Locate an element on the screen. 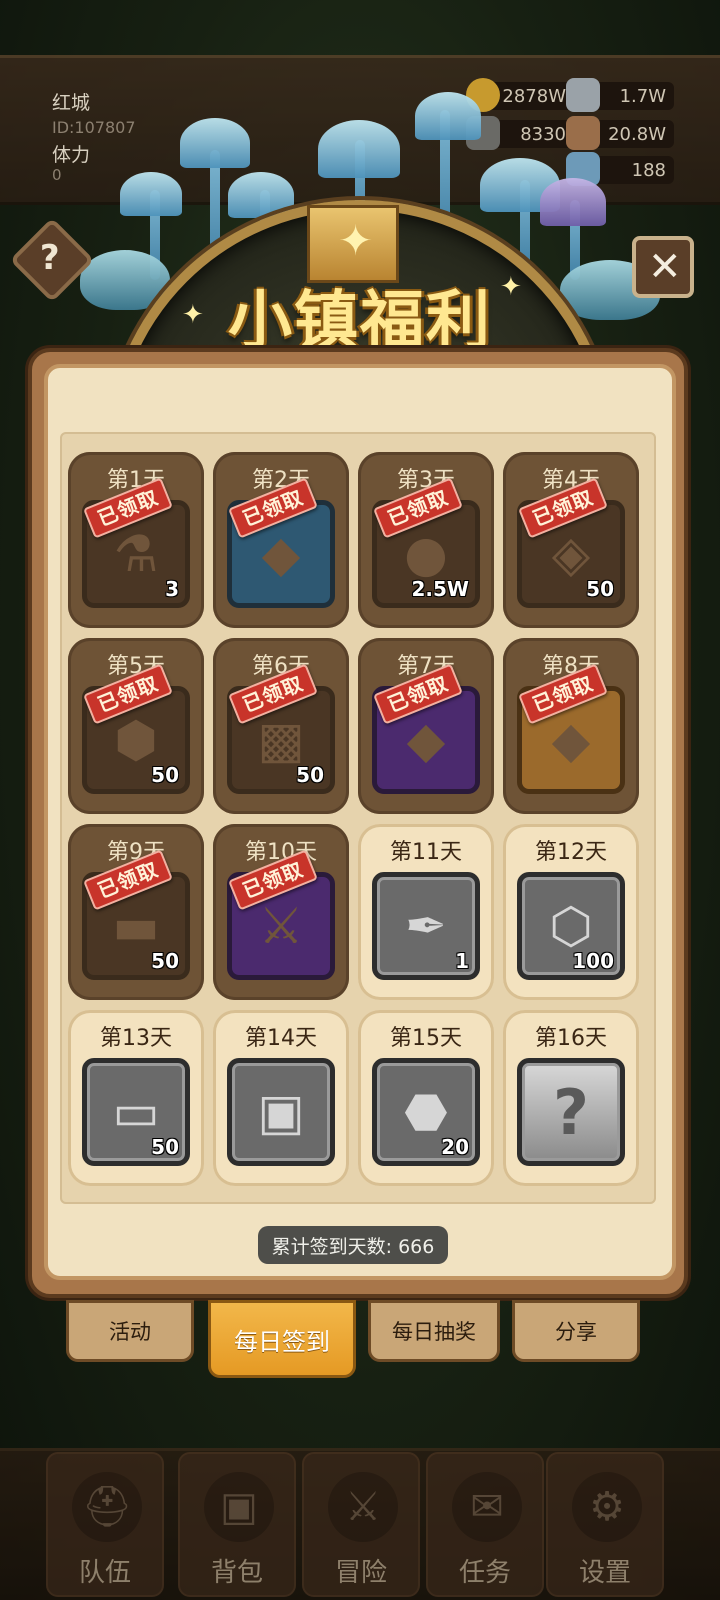 The height and width of the screenshot is (1600, 720). nav-label: 冒险 is located at coordinates (360, 1573).